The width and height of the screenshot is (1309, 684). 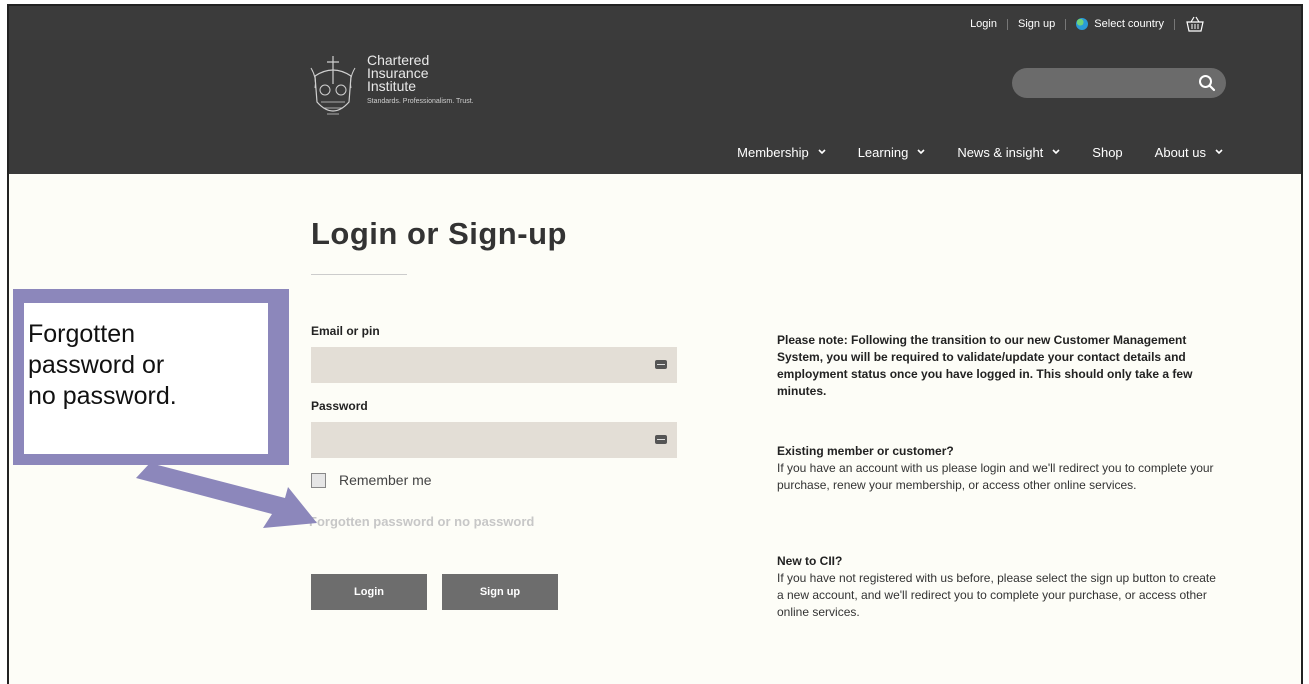 I want to click on nav-learning: Learning, so click(x=892, y=152).